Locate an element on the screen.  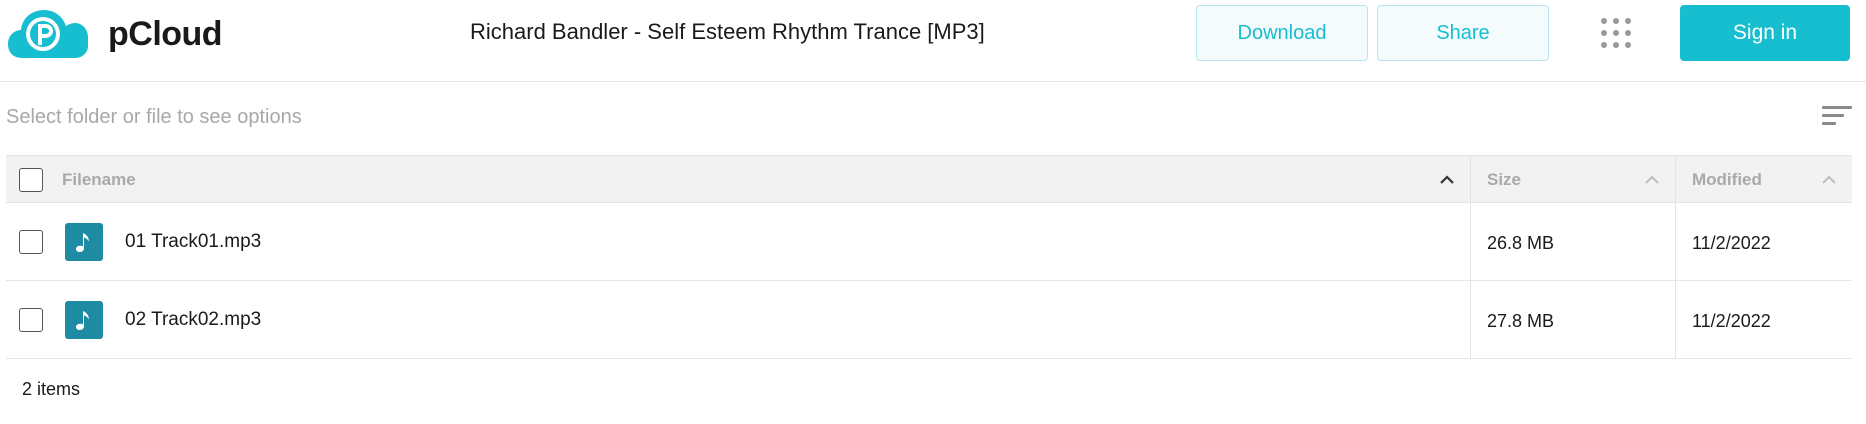
file-size: 26.8 MB is located at coordinates (1521, 243).